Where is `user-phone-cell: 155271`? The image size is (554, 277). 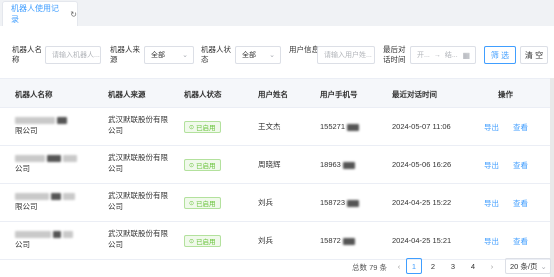 user-phone-cell: 155271 is located at coordinates (340, 126).